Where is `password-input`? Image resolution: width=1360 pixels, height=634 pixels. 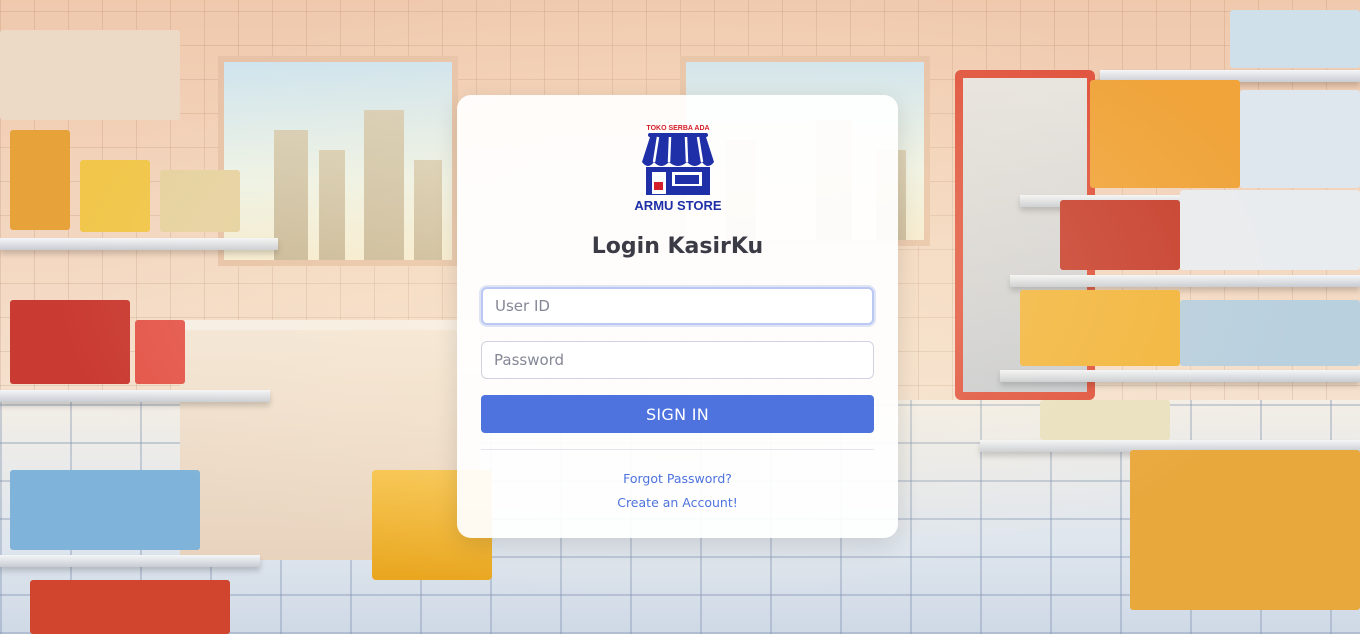 password-input is located at coordinates (677, 360).